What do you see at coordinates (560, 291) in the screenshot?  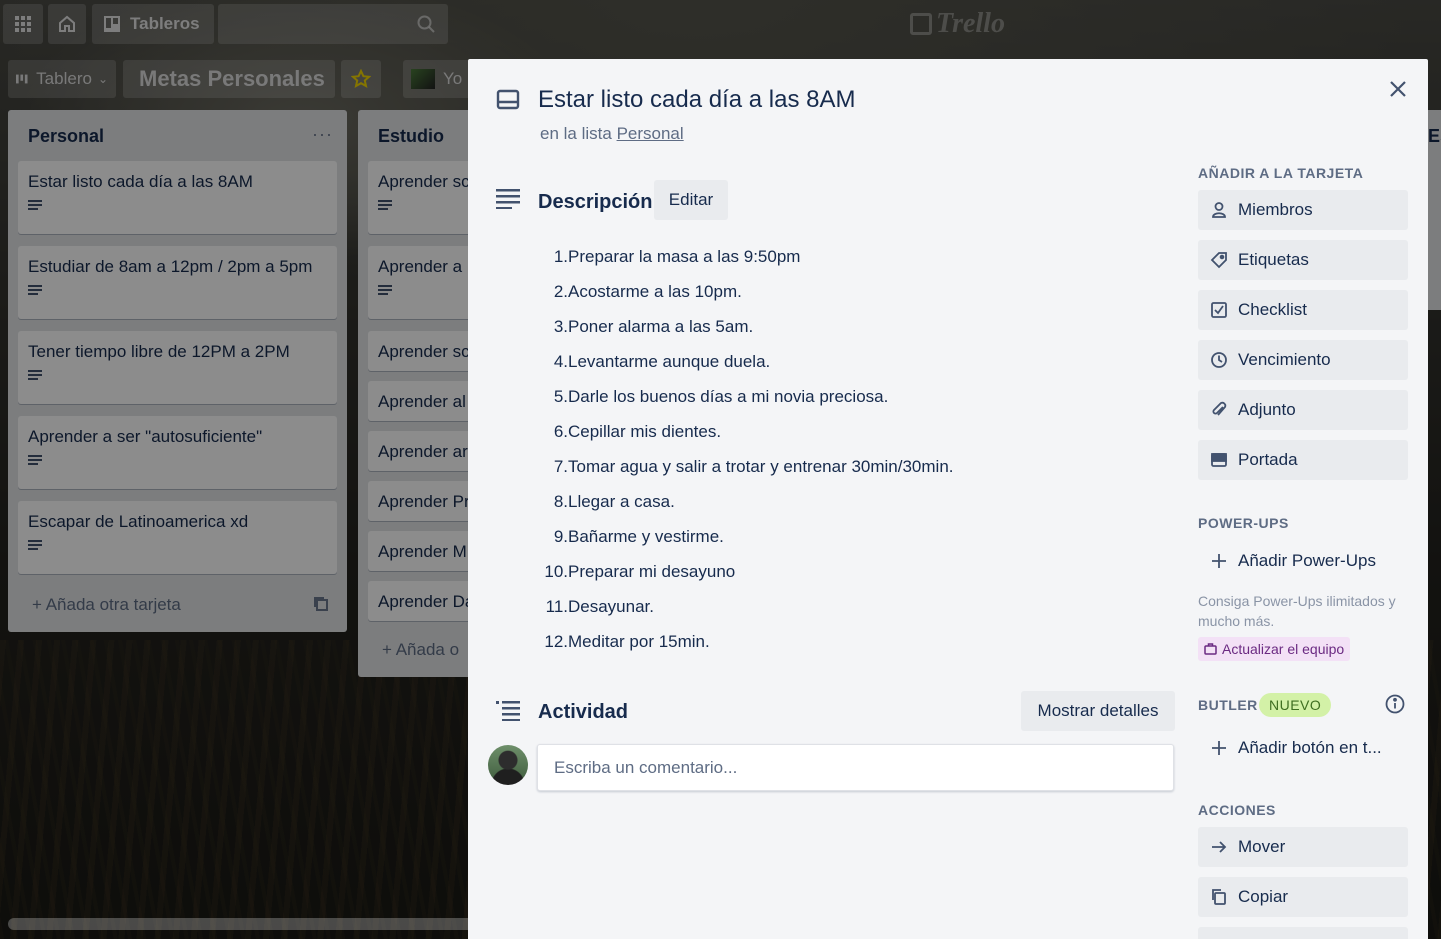 I see `step-number: 2.` at bounding box center [560, 291].